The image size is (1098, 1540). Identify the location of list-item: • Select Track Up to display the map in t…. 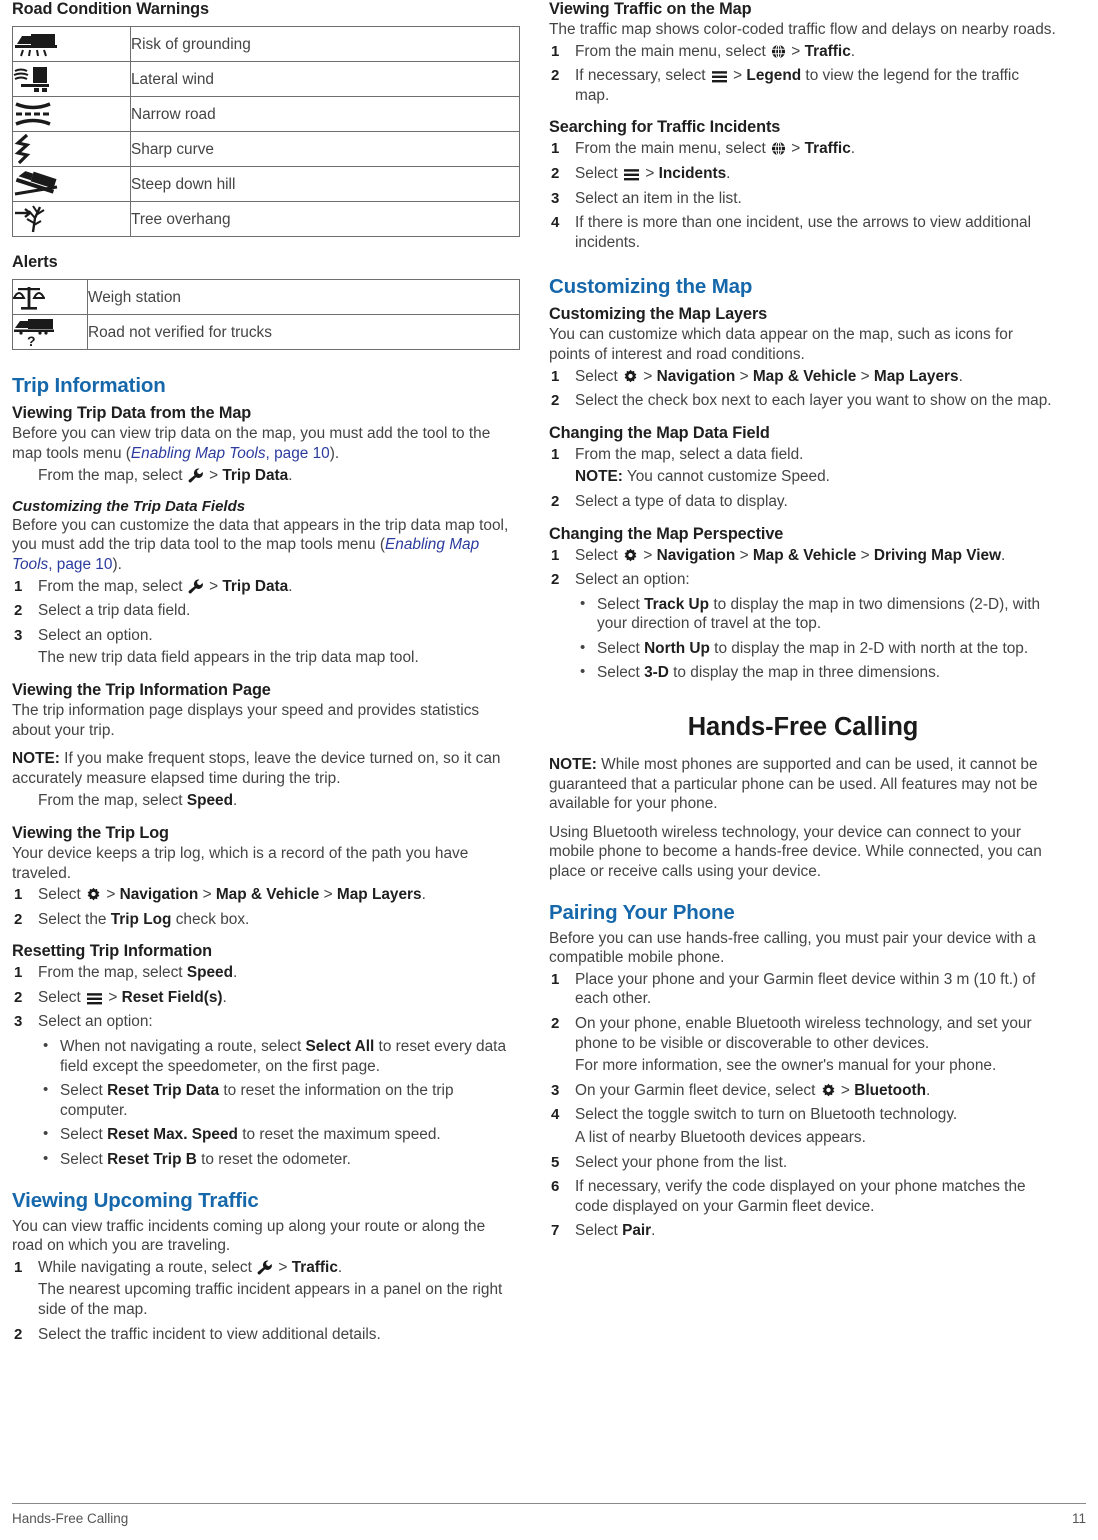
(816, 614).